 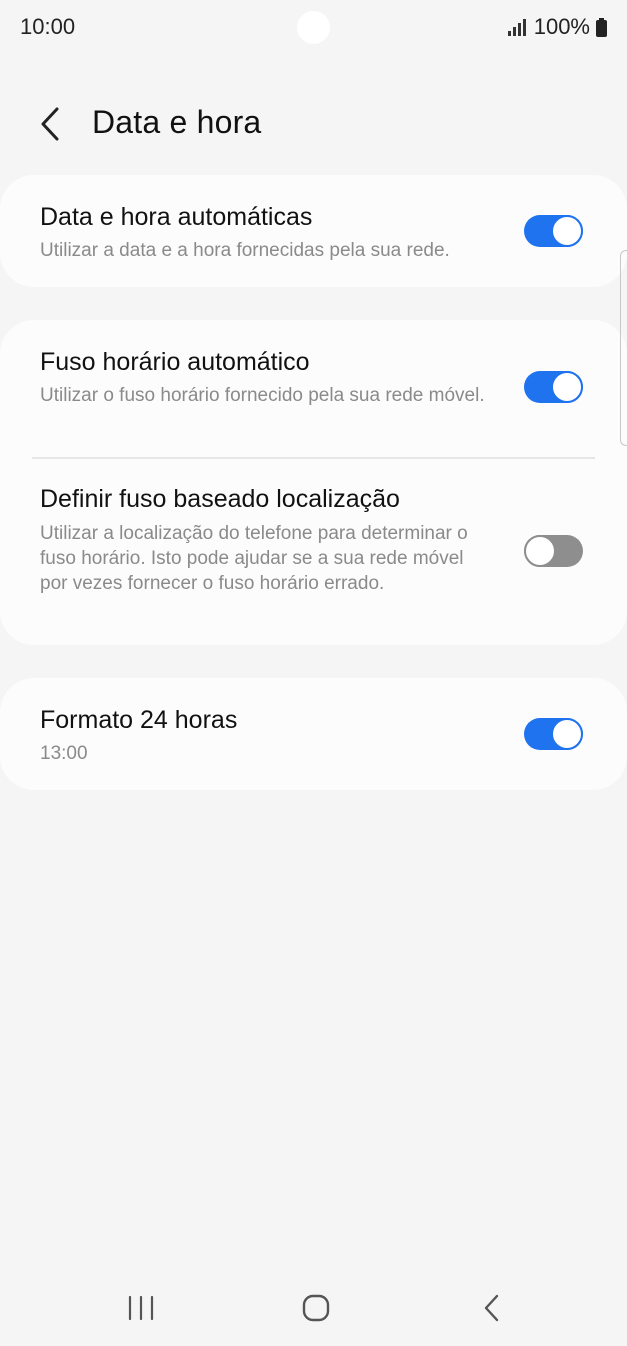 I want to click on camera-cutout, so click(x=313, y=27).